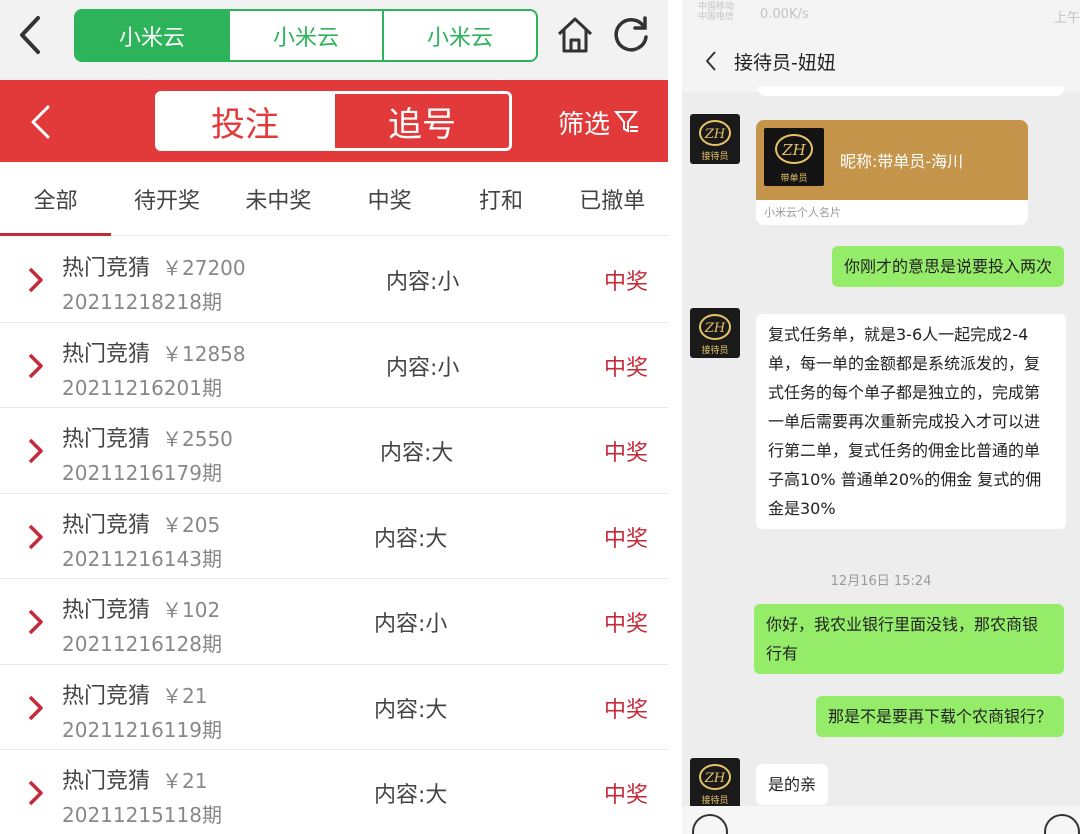  What do you see at coordinates (56, 199) in the screenshot?
I see `tab-all: 全部` at bounding box center [56, 199].